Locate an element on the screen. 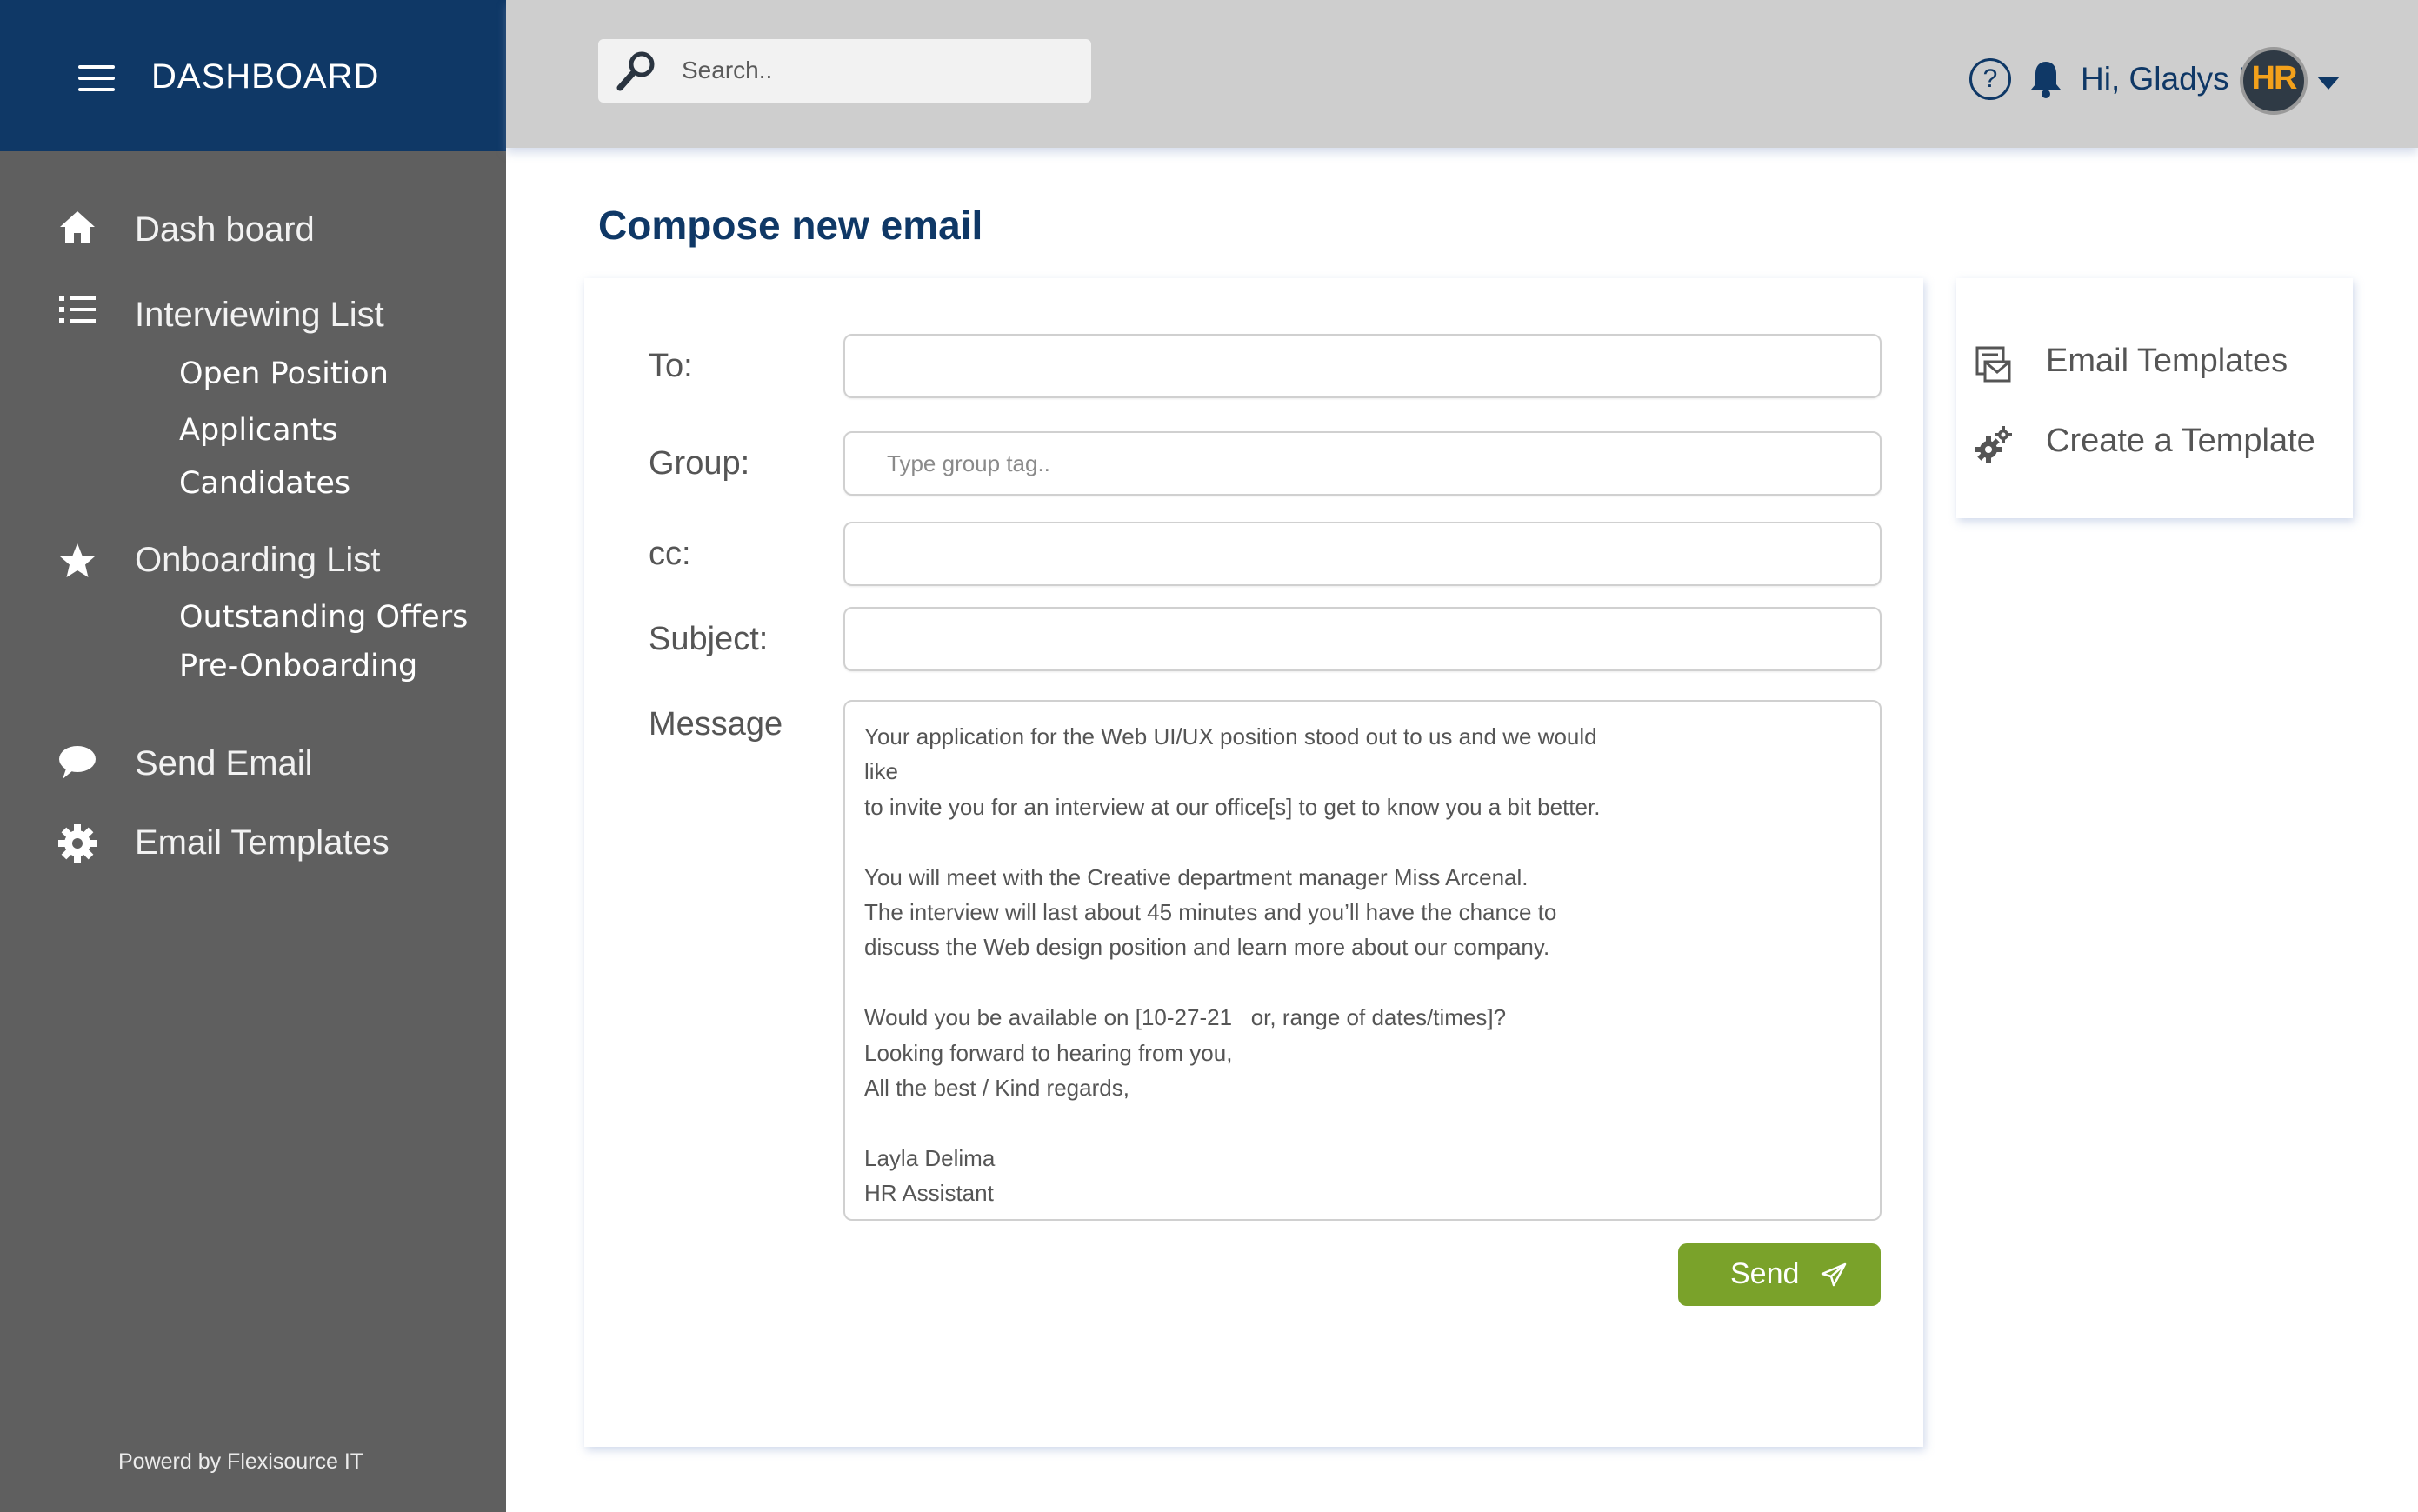 The height and width of the screenshot is (1512, 2418). paper-plane-icon is located at coordinates (1834, 1274).